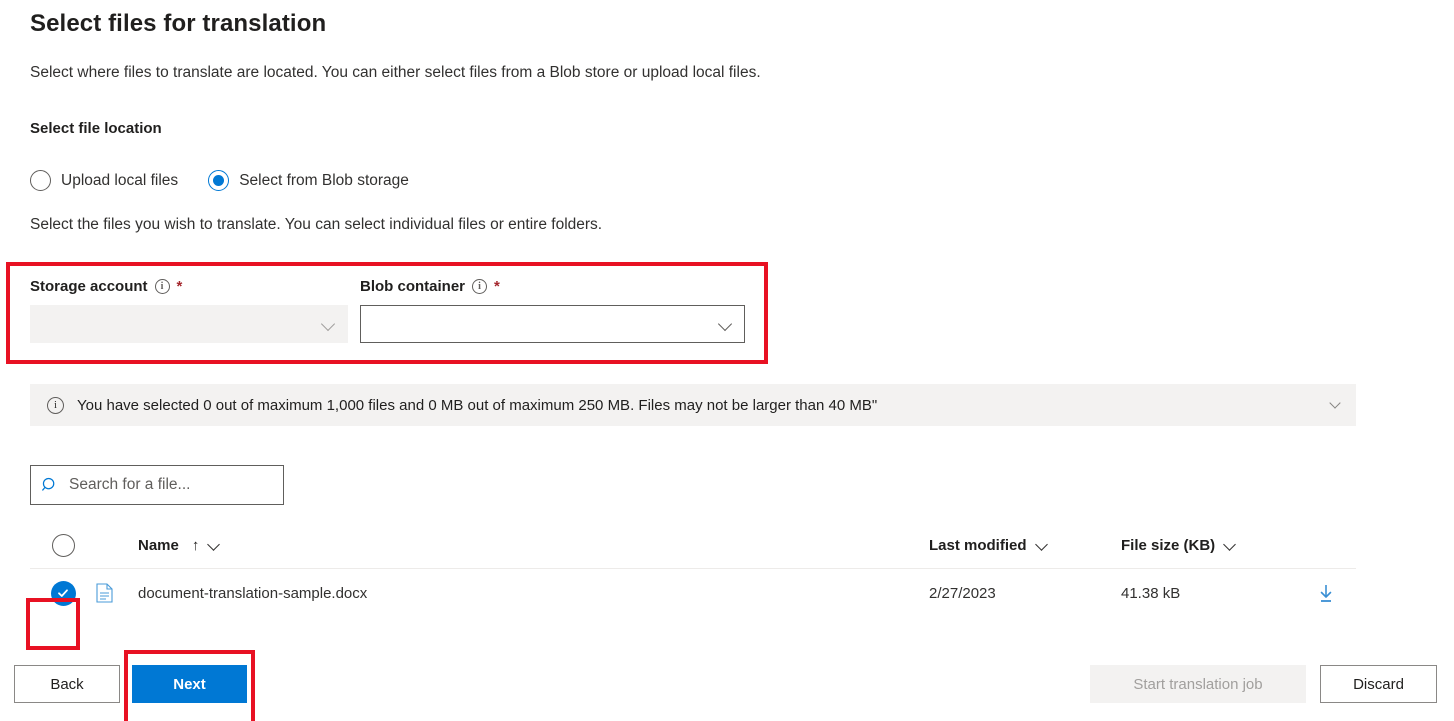  I want to click on column-header-name: Name ↑, so click(533, 545).